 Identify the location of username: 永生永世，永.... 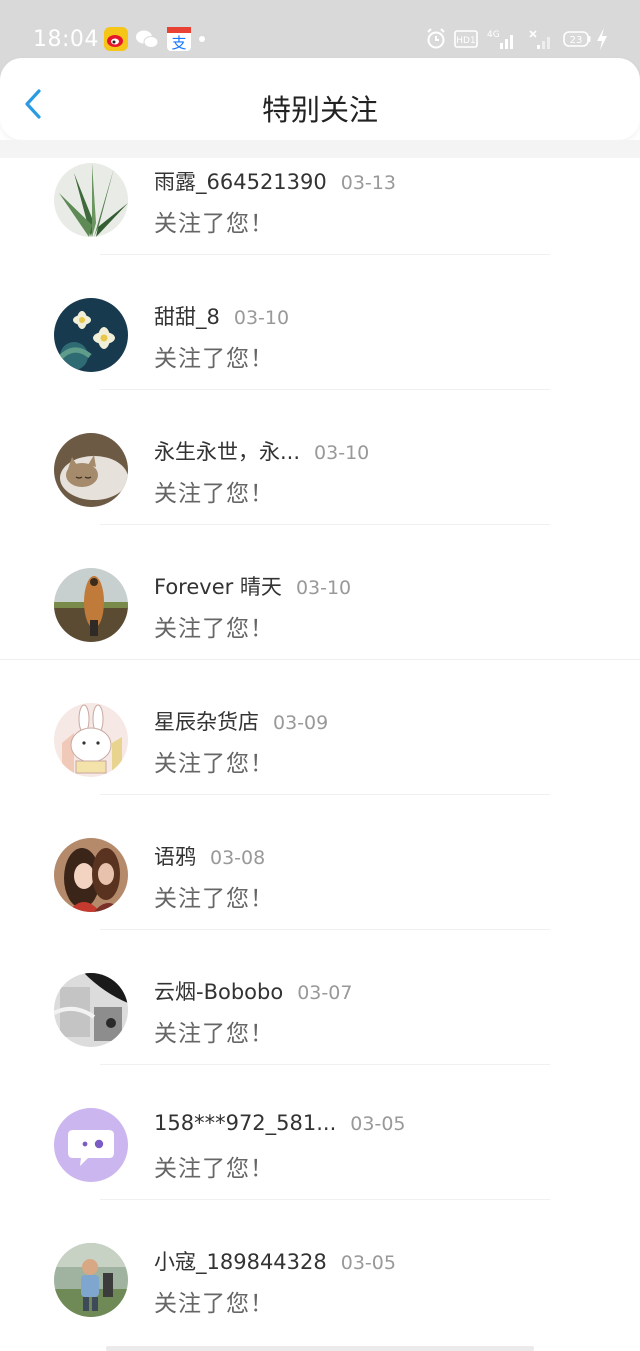
(227, 452).